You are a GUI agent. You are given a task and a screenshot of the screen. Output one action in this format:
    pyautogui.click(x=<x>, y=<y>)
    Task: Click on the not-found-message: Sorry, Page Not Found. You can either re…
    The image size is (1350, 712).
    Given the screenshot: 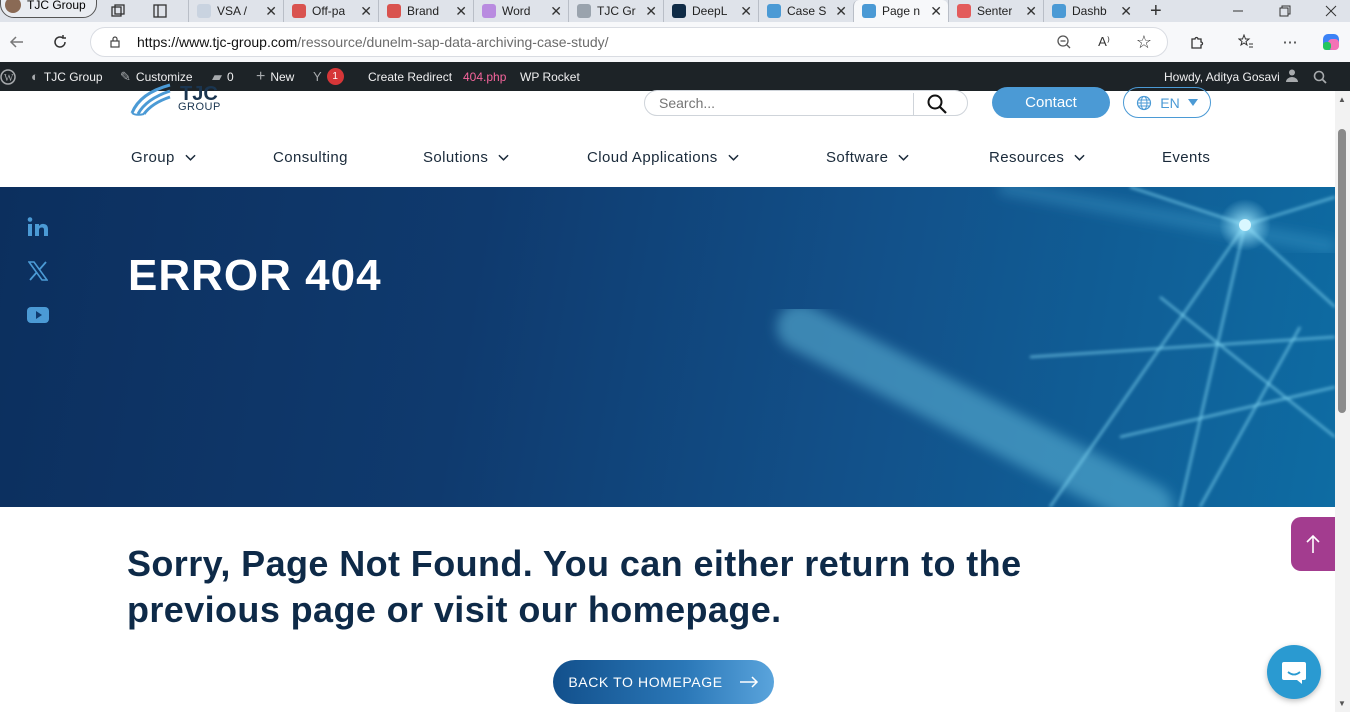 What is the action you would take?
    pyautogui.click(x=574, y=586)
    